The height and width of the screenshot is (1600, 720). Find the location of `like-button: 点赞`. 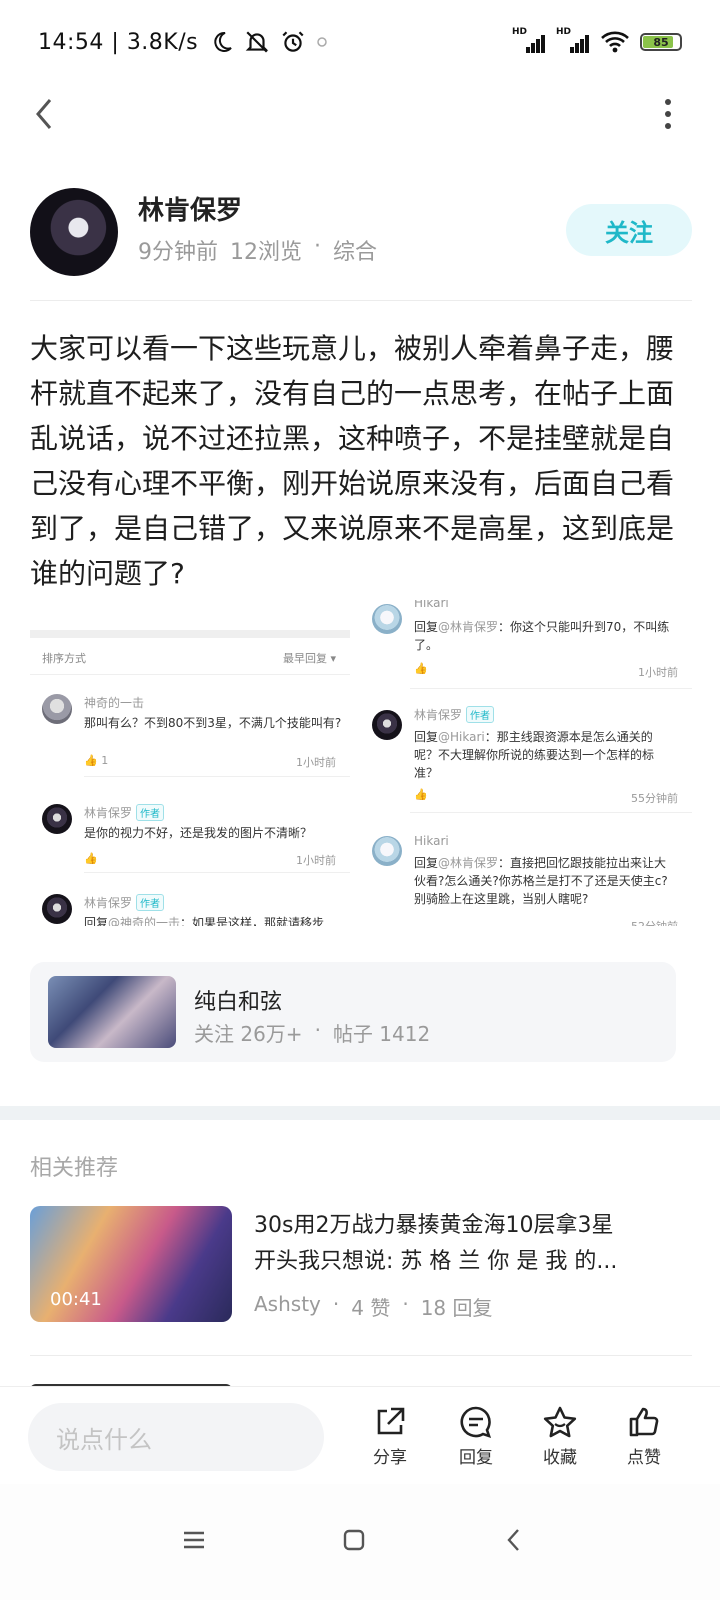

like-button: 点赞 is located at coordinates (644, 1436).